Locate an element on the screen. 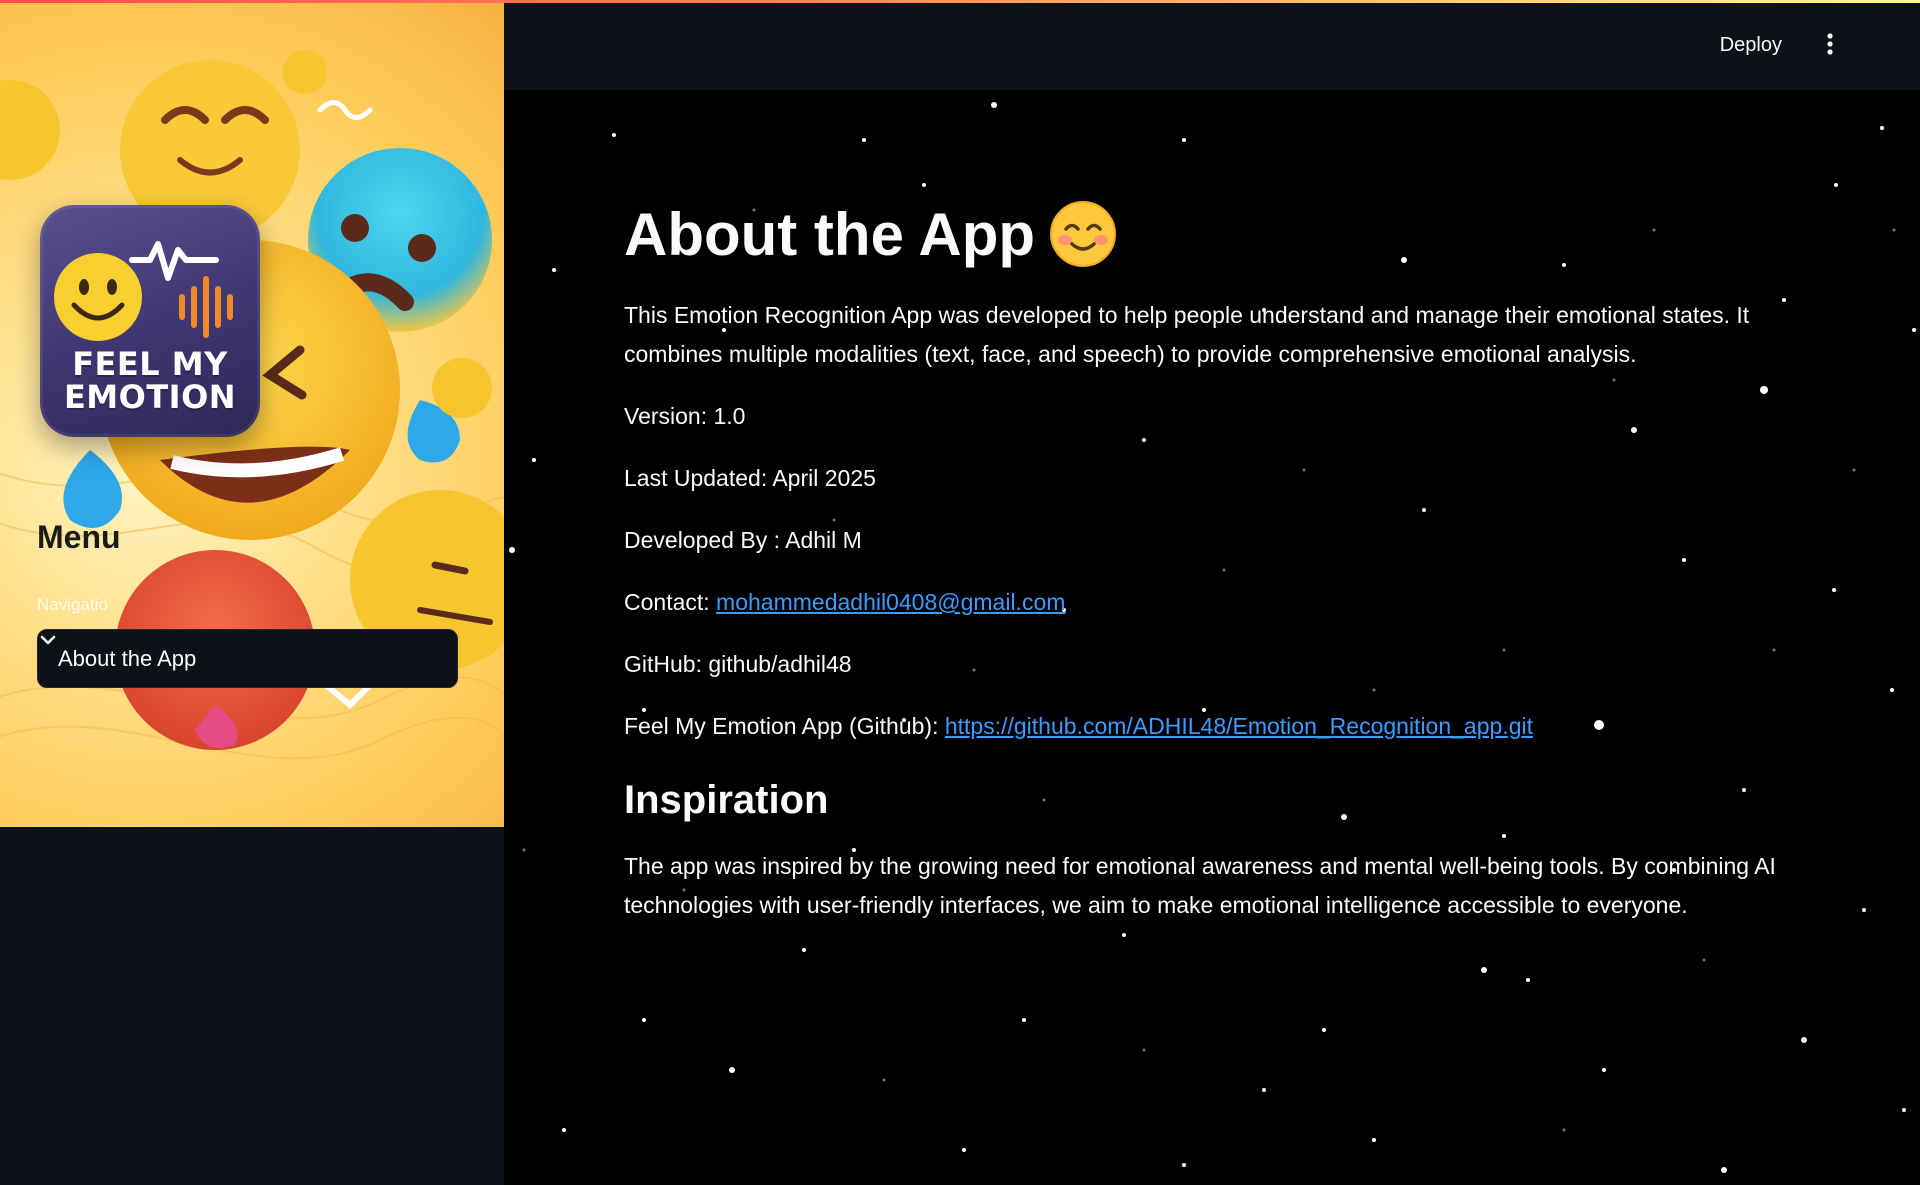 This screenshot has height=1185, width=1920. logo-text-line1: FEEL MY is located at coordinates (150, 364).